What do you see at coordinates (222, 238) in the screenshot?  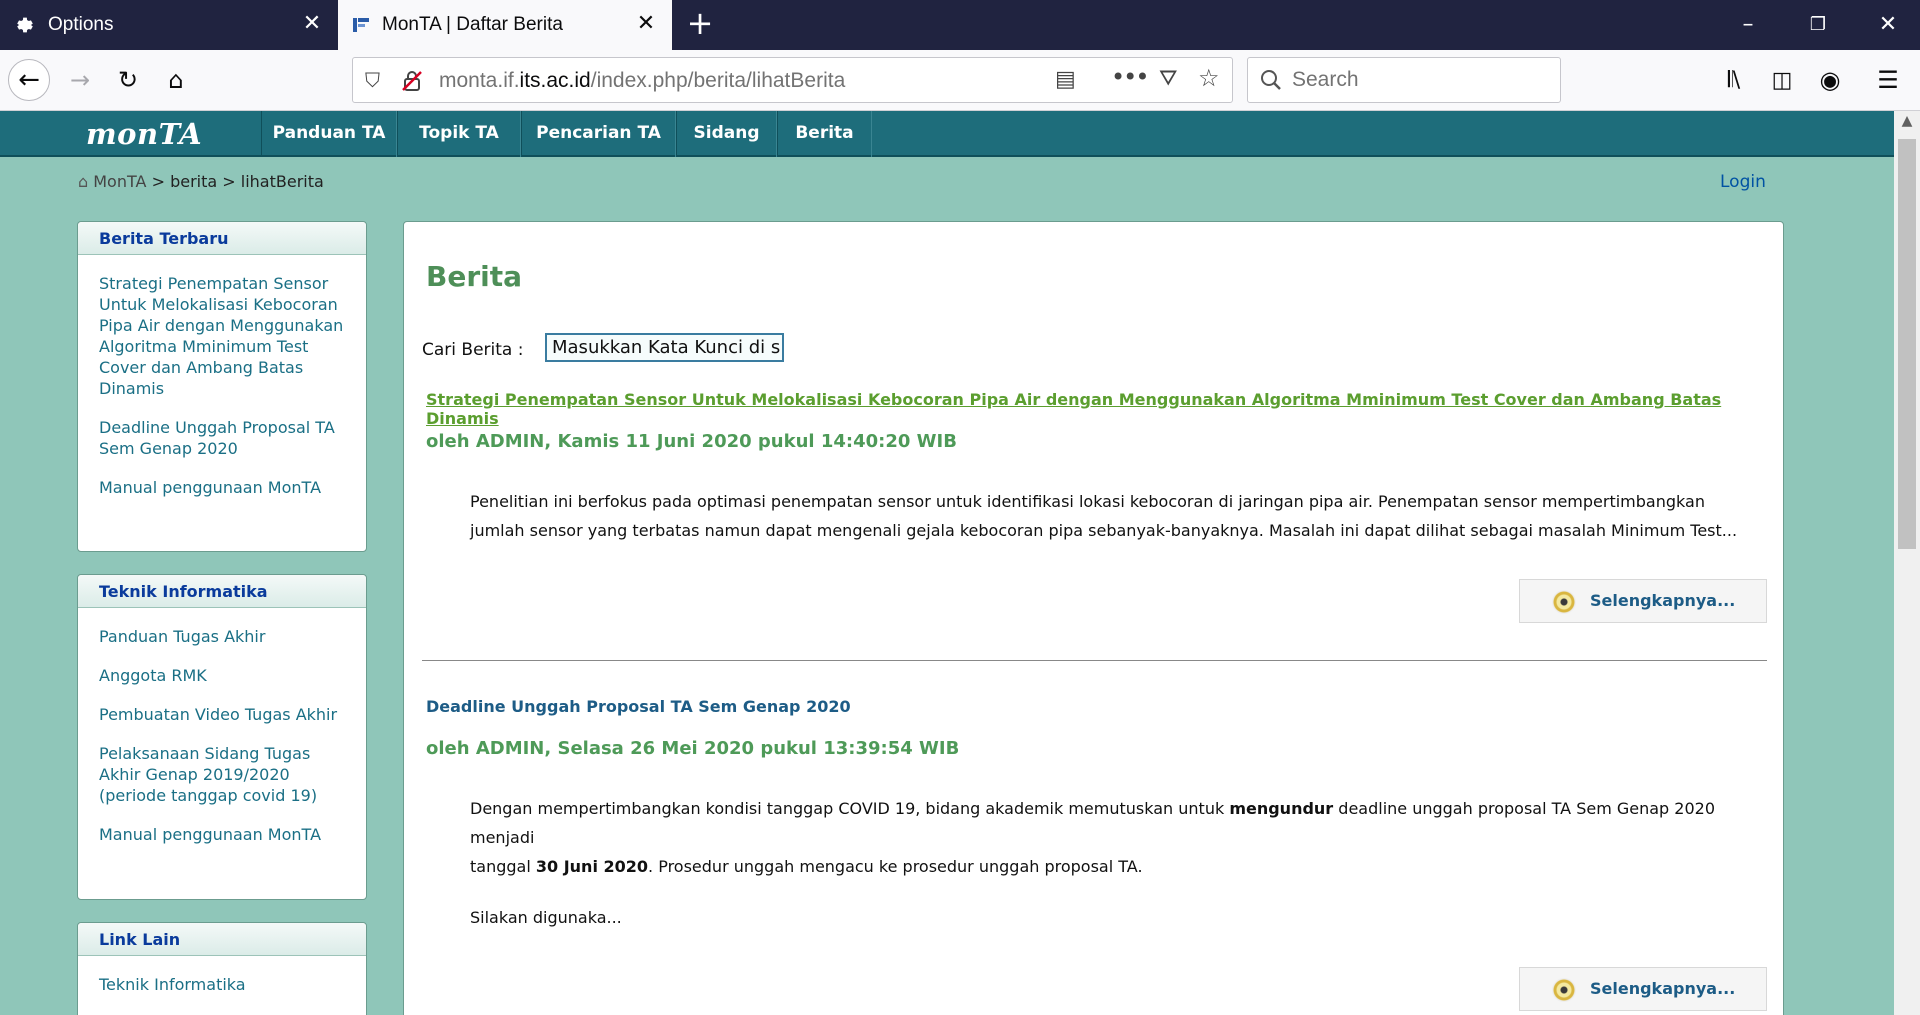 I see `box-title: Berita Terbaru` at bounding box center [222, 238].